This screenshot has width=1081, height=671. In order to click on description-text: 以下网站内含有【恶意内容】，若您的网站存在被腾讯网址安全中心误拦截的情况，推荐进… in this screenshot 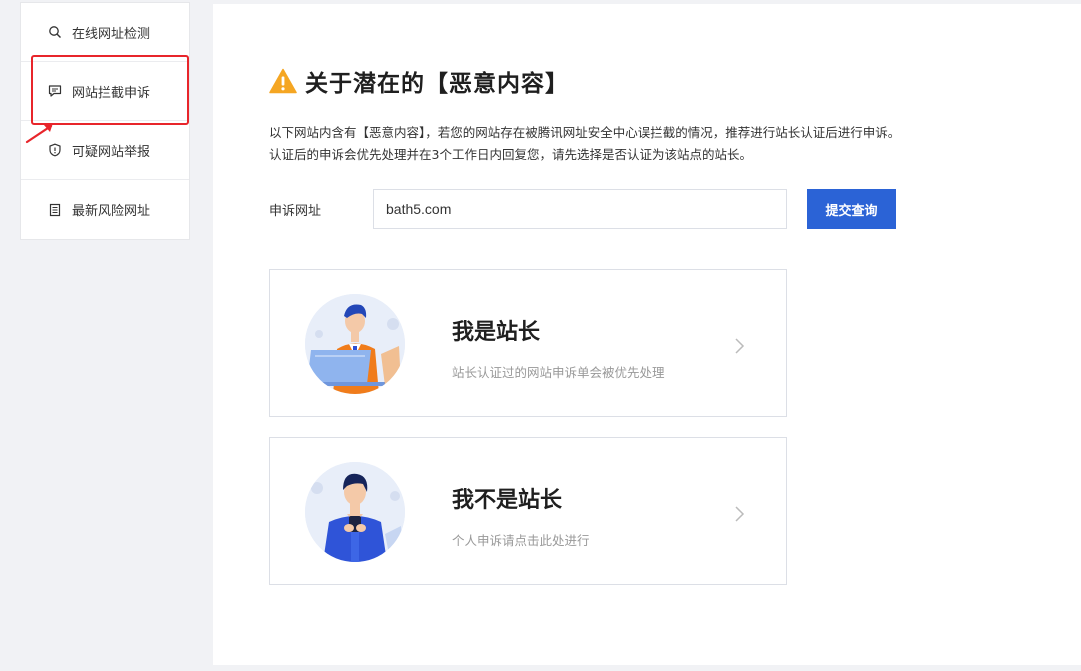, I will do `click(649, 144)`.